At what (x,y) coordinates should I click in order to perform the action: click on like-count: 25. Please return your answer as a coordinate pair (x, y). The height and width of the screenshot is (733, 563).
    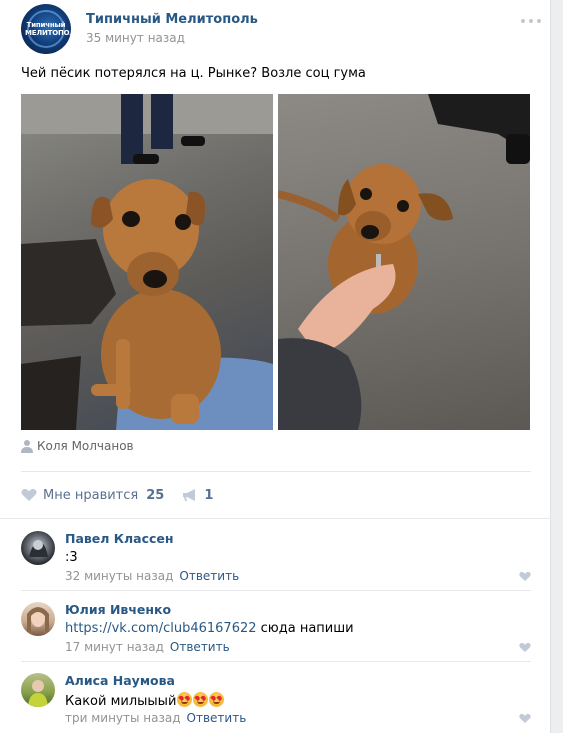
    Looking at the image, I should click on (155, 495).